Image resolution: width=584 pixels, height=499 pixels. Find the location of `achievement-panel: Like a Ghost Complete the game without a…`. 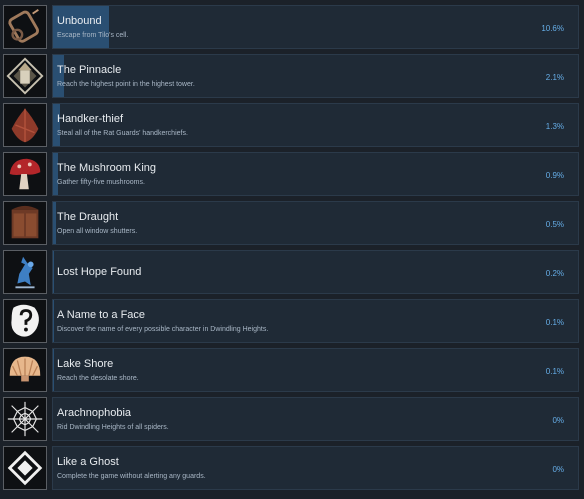

achievement-panel: Like a Ghost Complete the game without a… is located at coordinates (315, 468).